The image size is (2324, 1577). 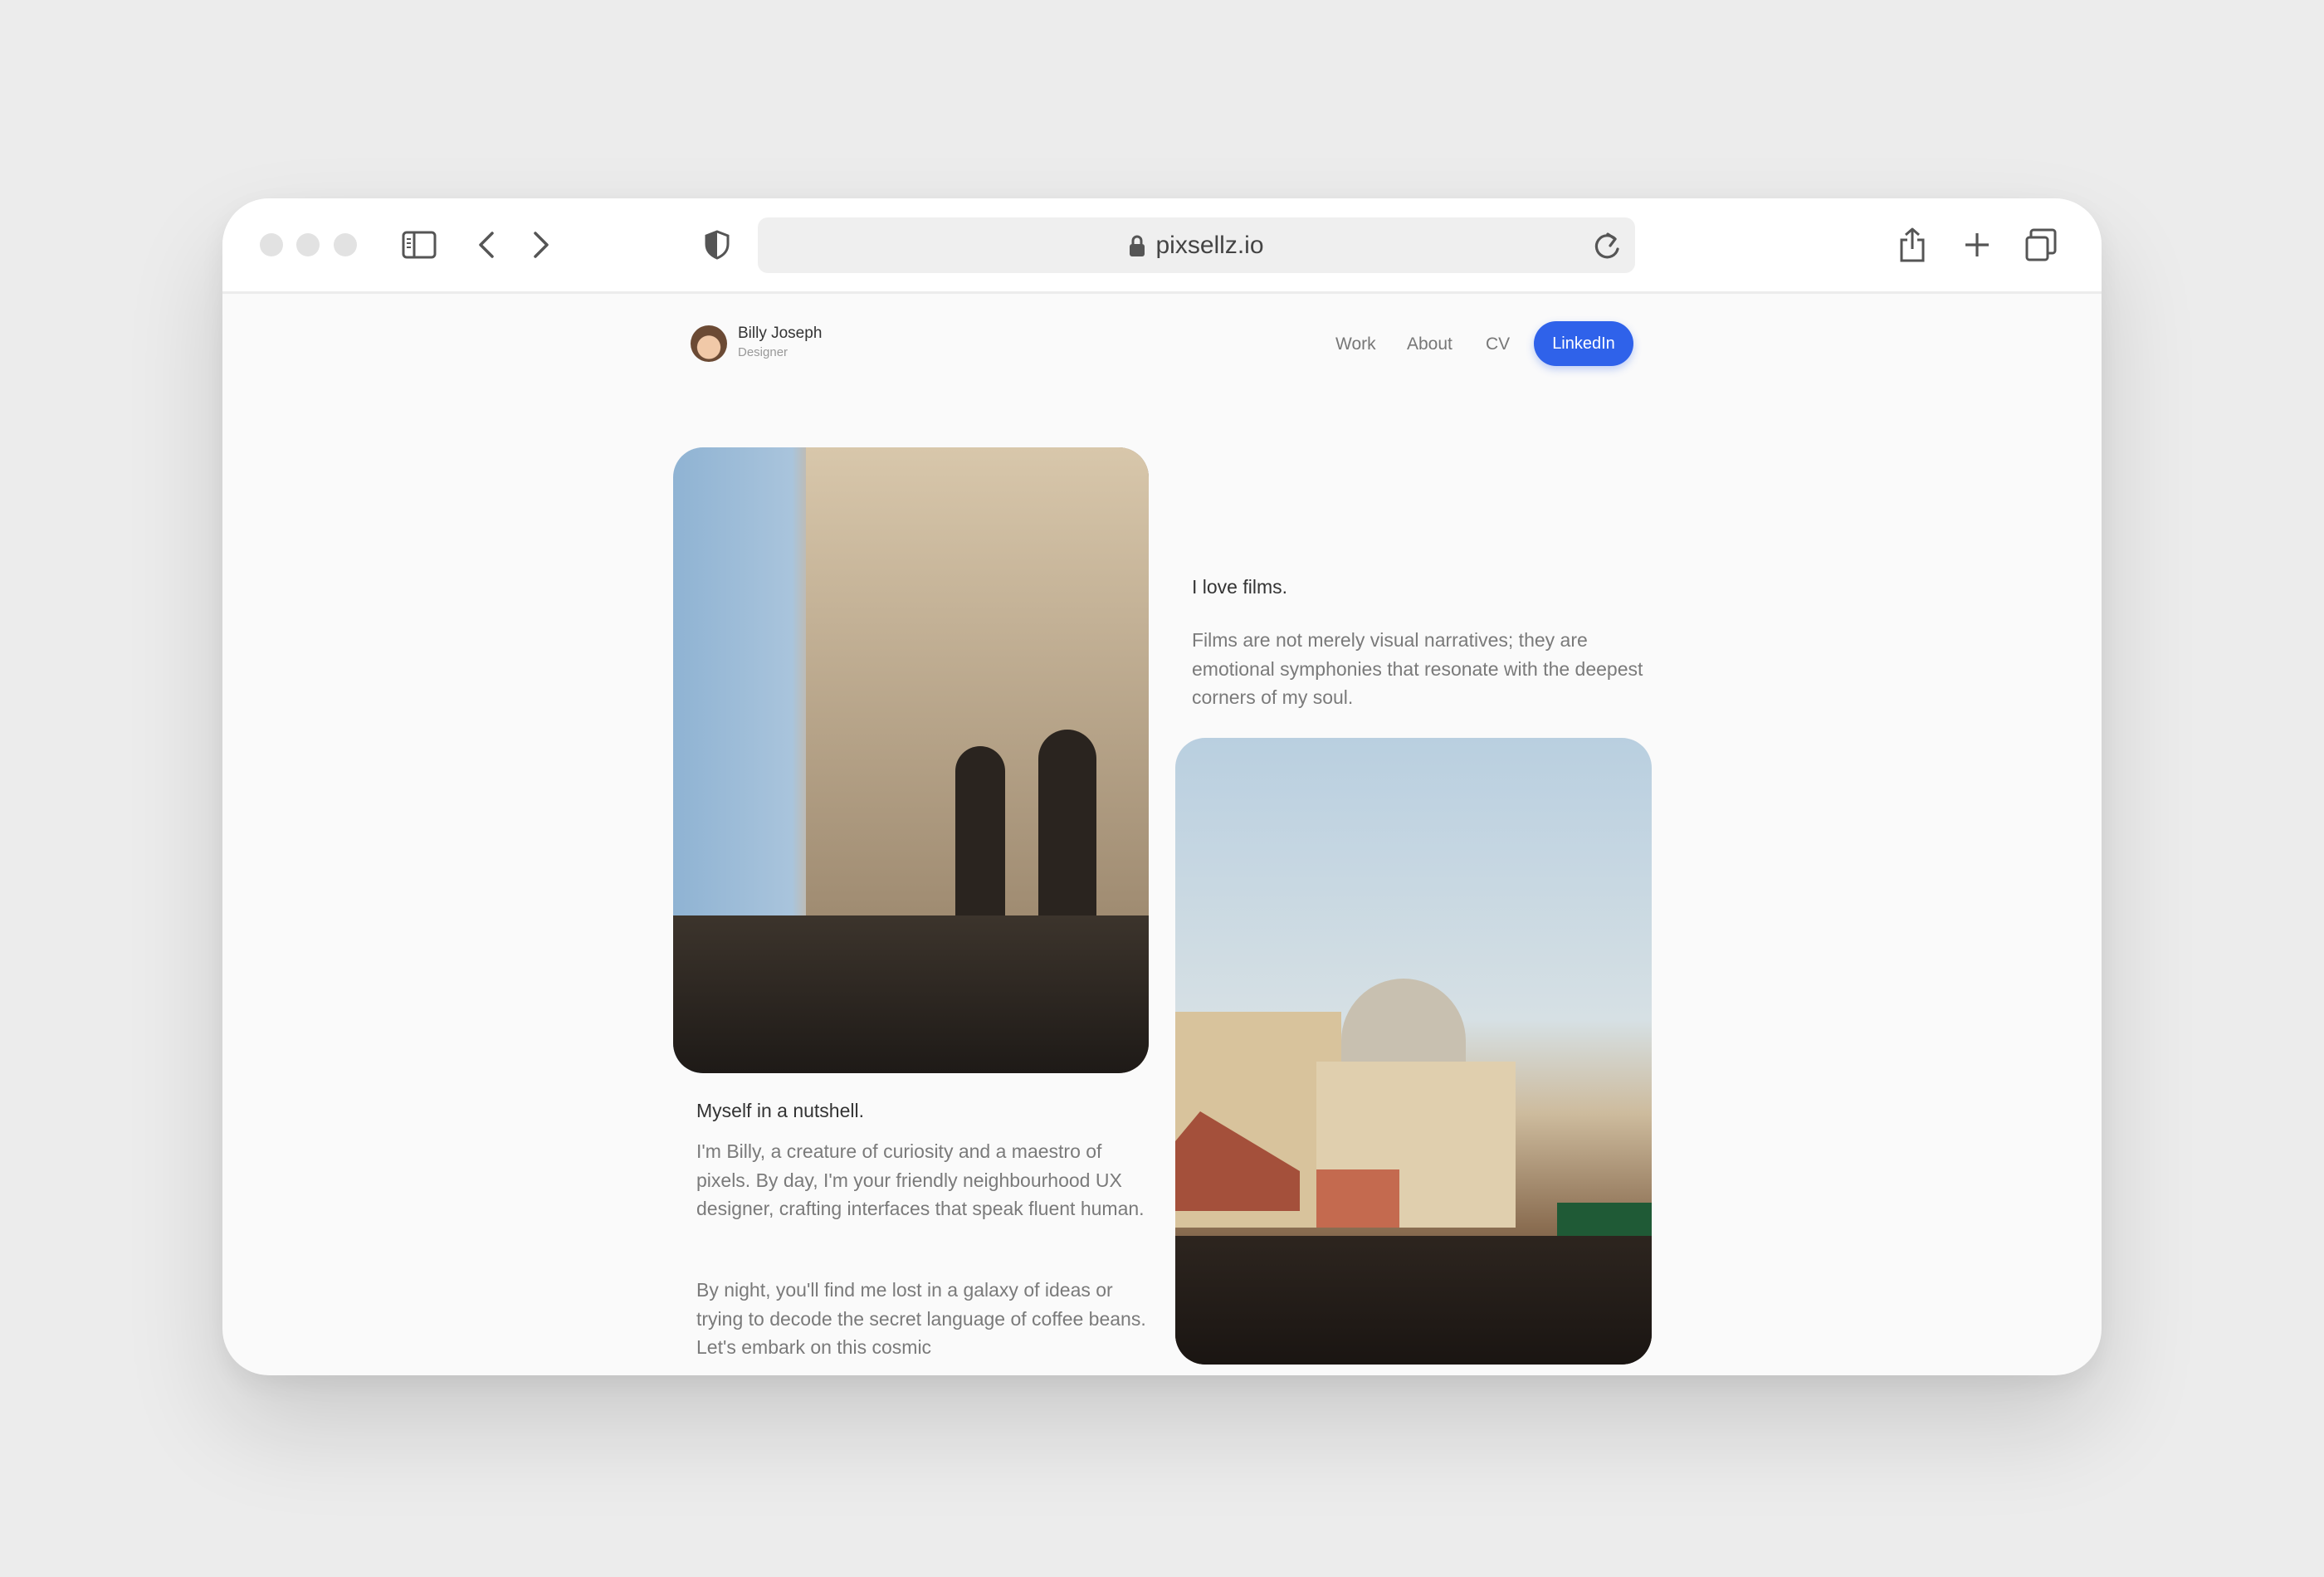 I want to click on nav-cv: CV, so click(x=1498, y=344).